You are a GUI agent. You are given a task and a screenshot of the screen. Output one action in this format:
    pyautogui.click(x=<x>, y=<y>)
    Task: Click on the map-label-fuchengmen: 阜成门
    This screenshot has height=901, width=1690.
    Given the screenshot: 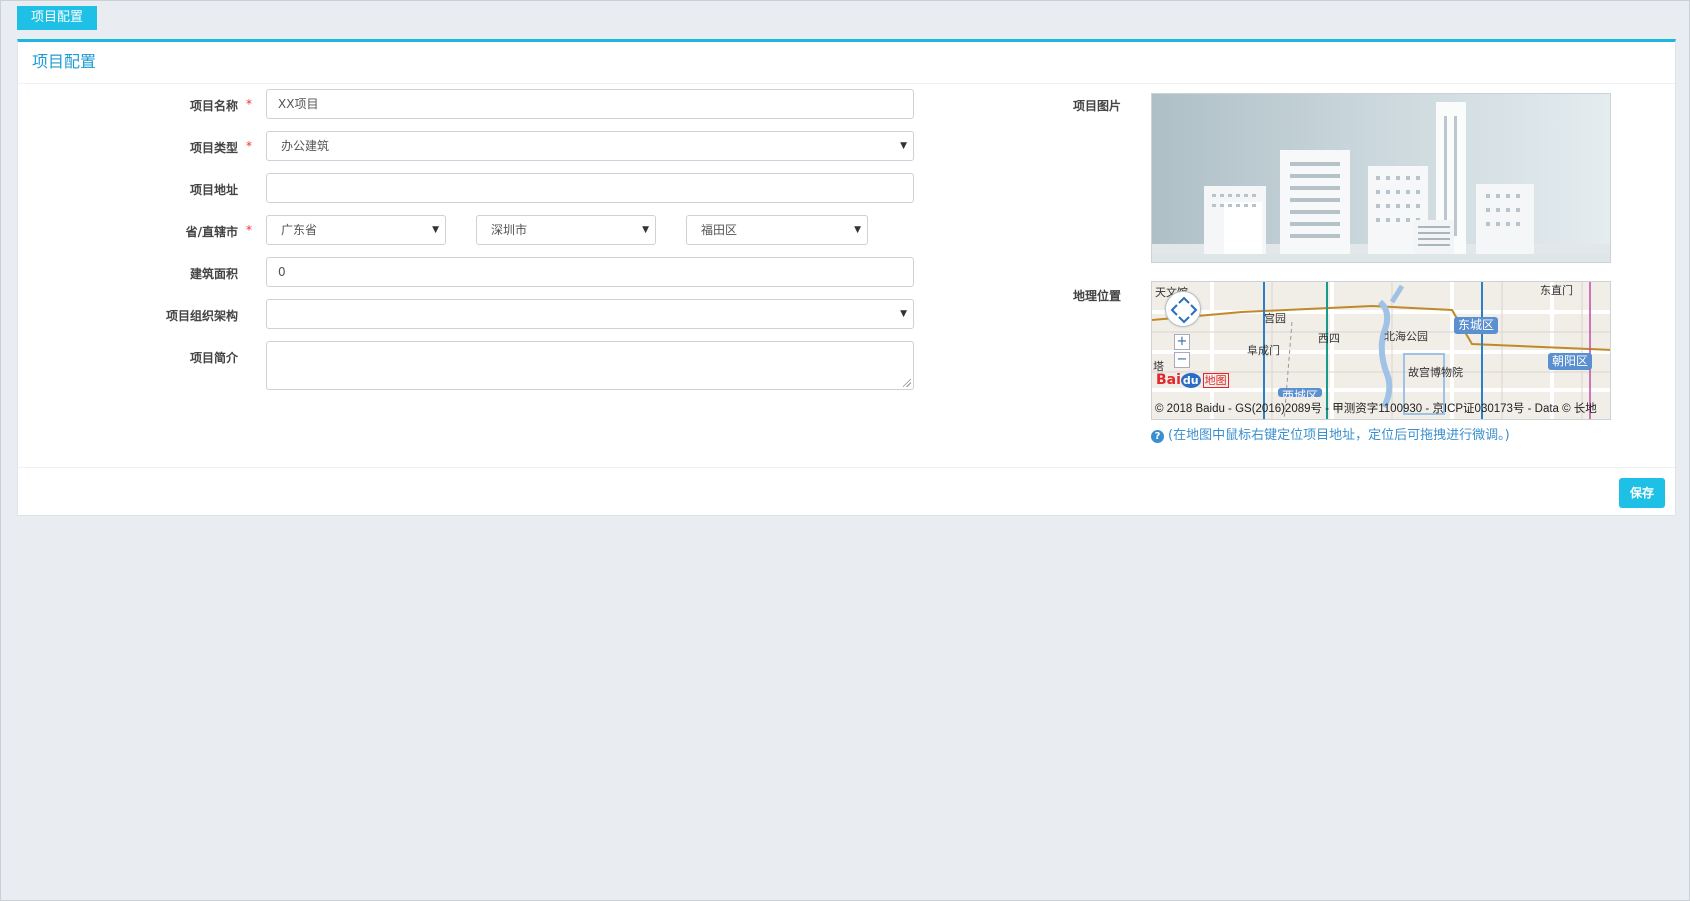 What is the action you would take?
    pyautogui.click(x=1263, y=350)
    